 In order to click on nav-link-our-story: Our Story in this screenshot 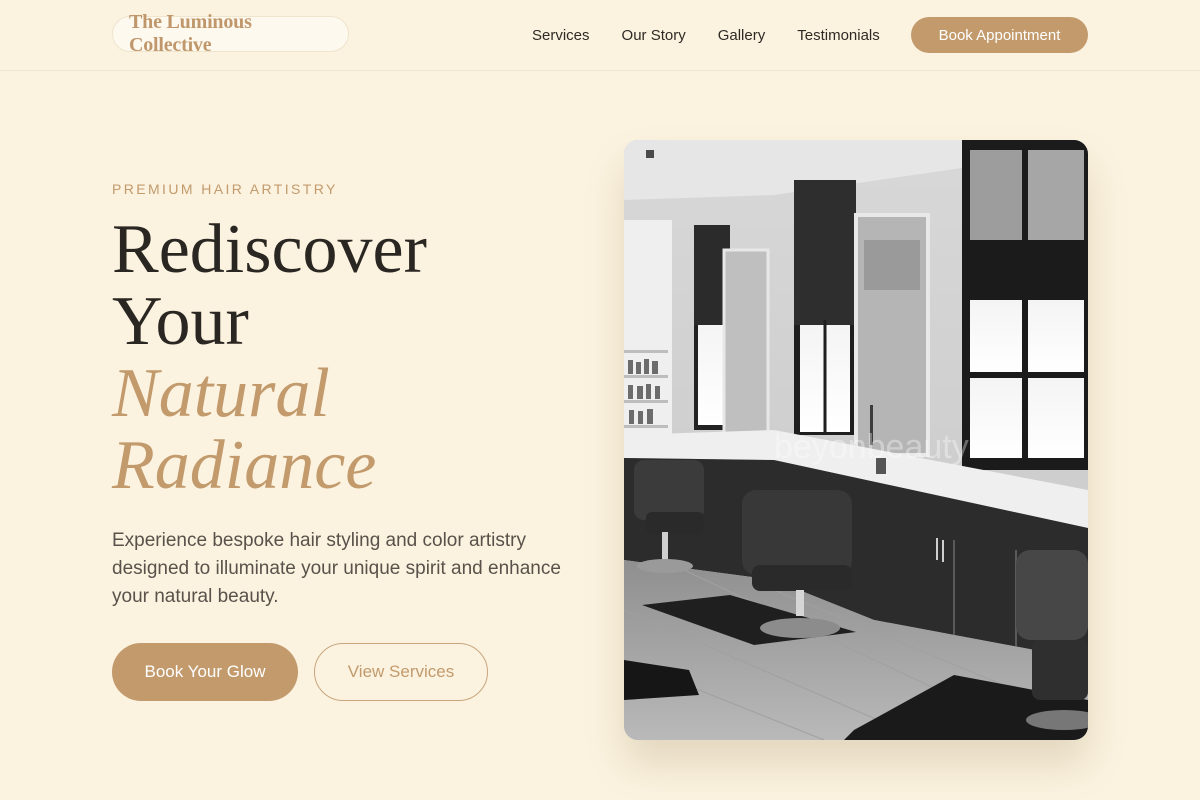, I will do `click(654, 35)`.